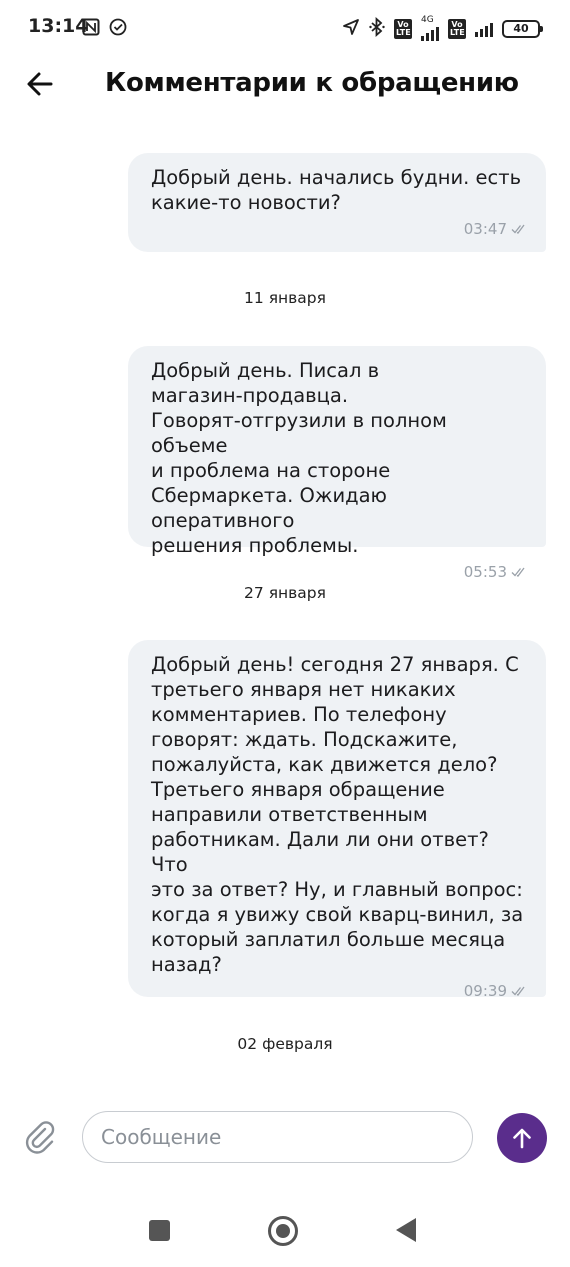 Image resolution: width=570 pixels, height=1267 pixels. I want to click on message-time: 09:39, so click(485, 991).